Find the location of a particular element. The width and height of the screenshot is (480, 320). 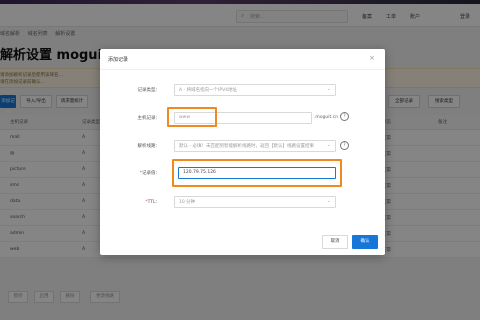

line-type-select: 默认 - 必填！未匹配到智能解析线路时，返回【默认】线路设置结果 ⌄ is located at coordinates (255, 146).